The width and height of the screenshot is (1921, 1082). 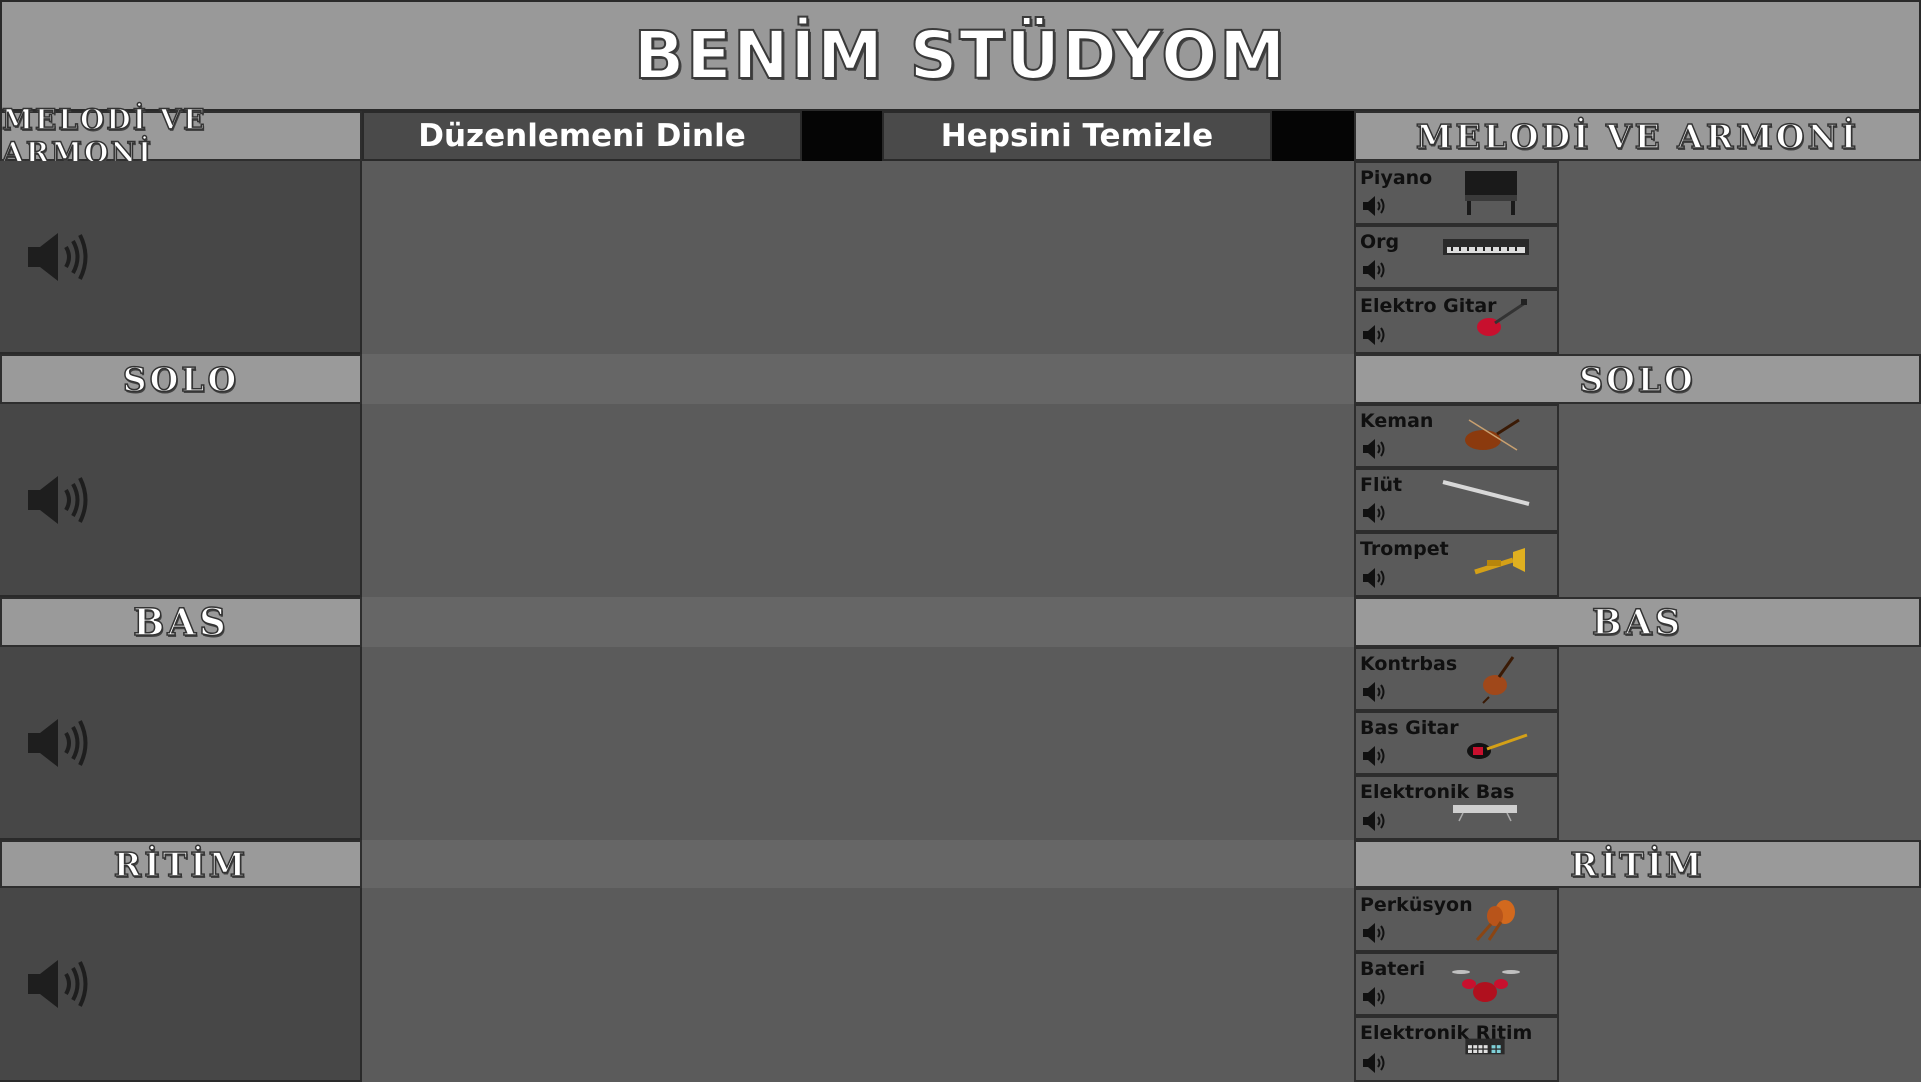 I want to click on right-header-rhythm: RİTİM, so click(x=1637, y=864).